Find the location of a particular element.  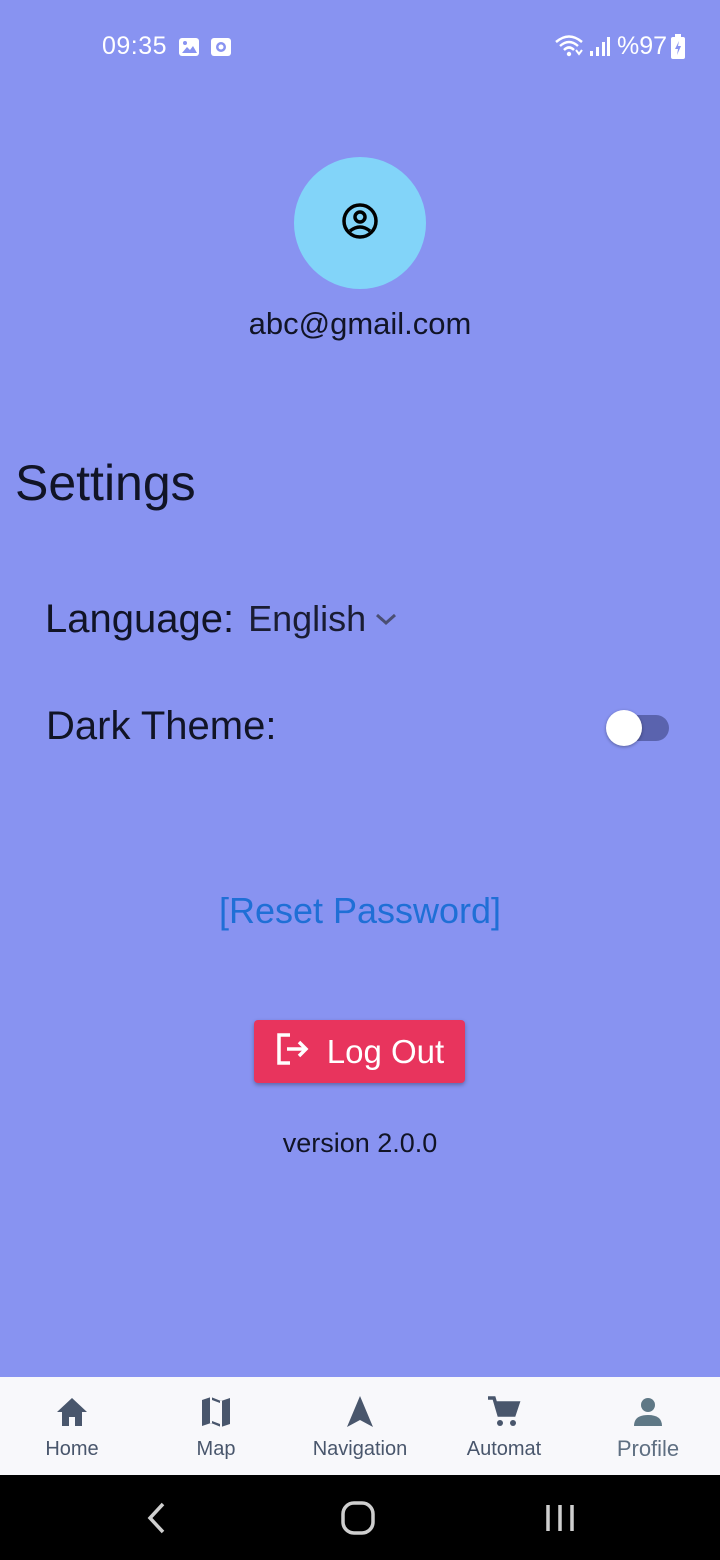

nav-label-profile: Profile is located at coordinates (648, 1448).